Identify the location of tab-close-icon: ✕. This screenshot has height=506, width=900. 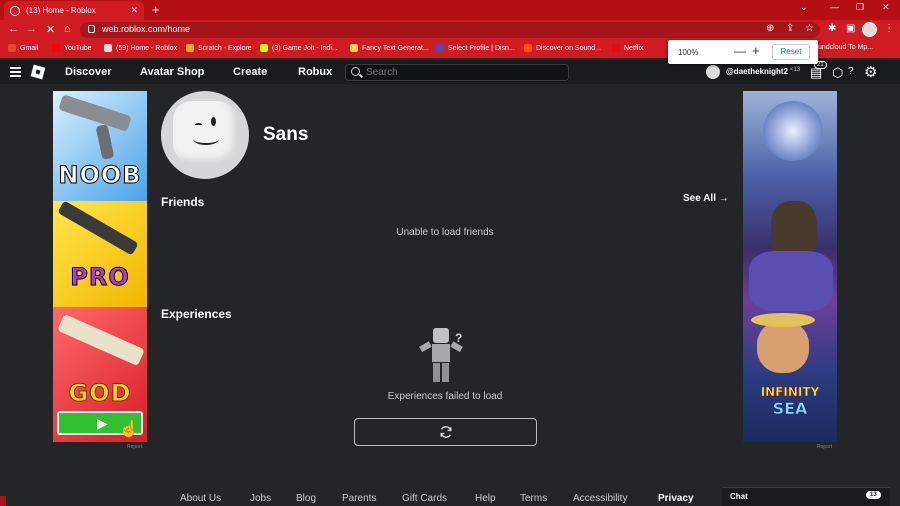
(134, 10).